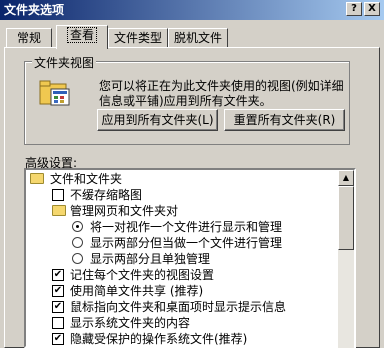 The image size is (384, 348). I want to click on tab-general-label: 常规, so click(28, 38).